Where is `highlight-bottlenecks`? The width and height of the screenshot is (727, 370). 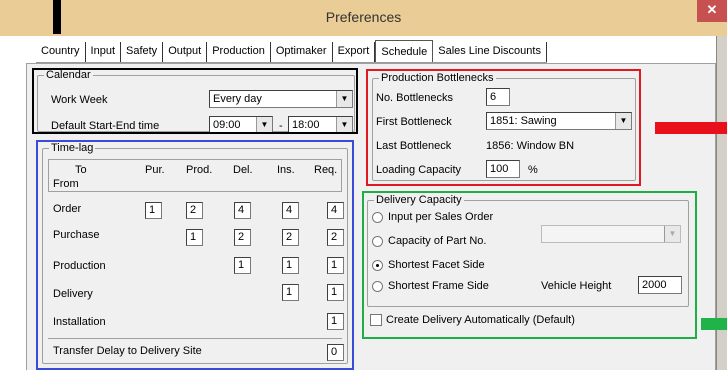
highlight-bottlenecks is located at coordinates (503, 127).